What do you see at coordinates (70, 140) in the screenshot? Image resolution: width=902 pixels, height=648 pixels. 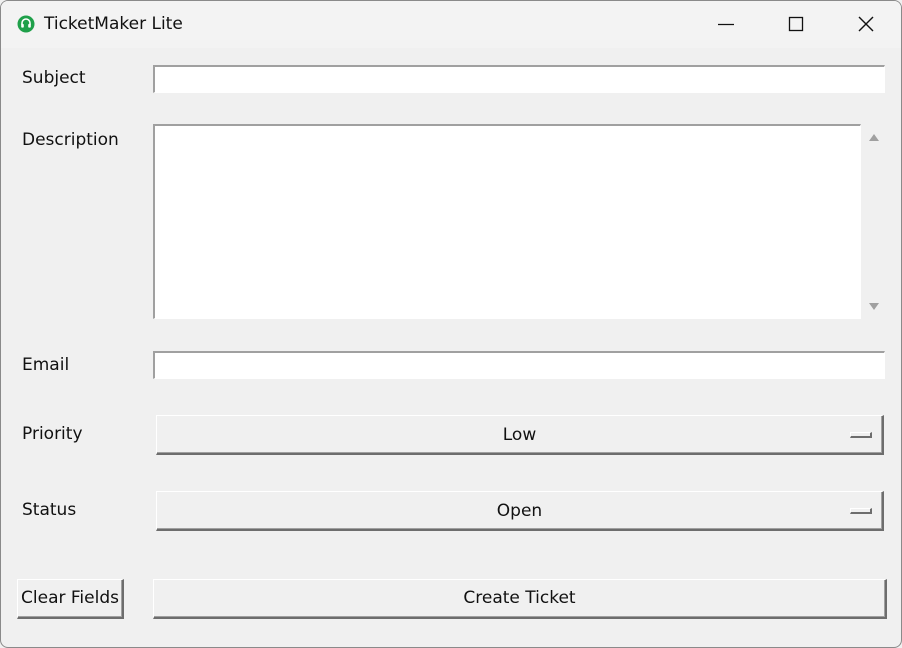 I see `description-label: Description` at bounding box center [70, 140].